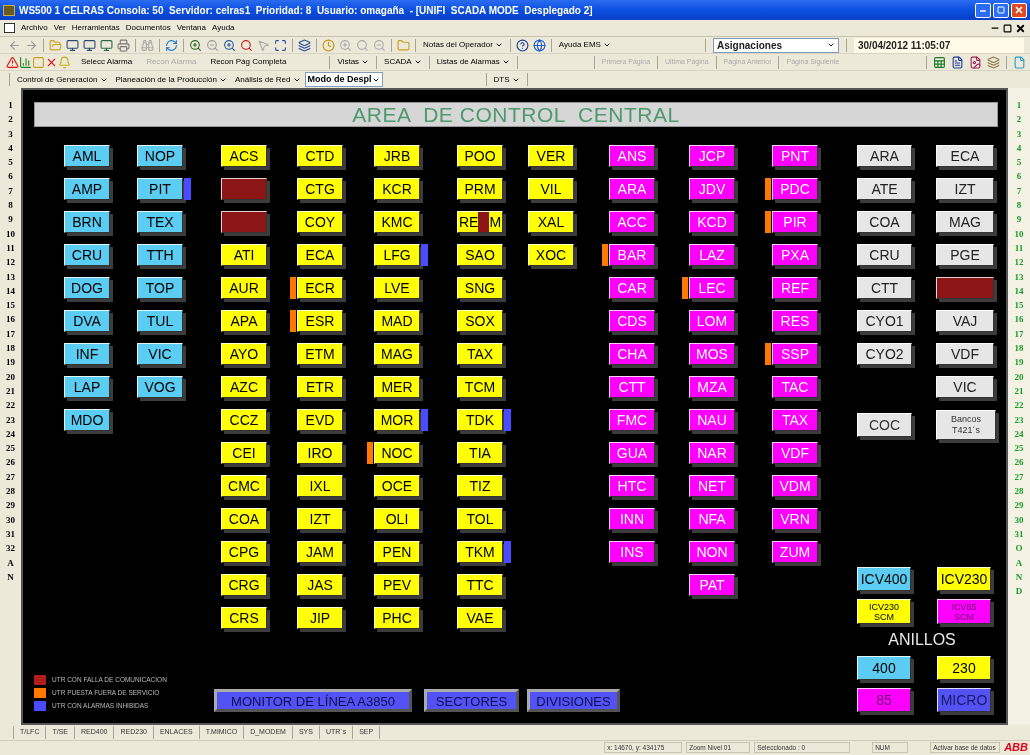 The height and width of the screenshot is (755, 1030). Describe the element at coordinates (480, 453) in the screenshot. I see `station-button: TIA` at that location.